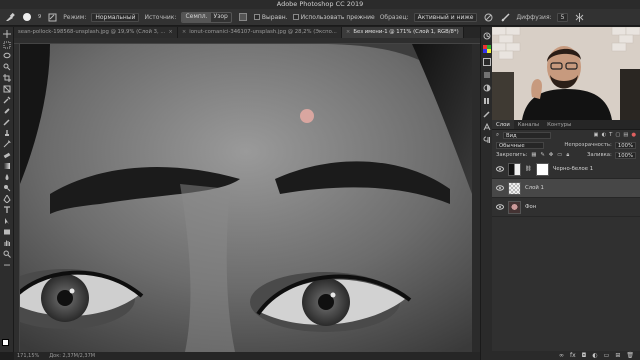 The image size is (640, 360). What do you see at coordinates (542, 169) in the screenshot?
I see `layer-mask-thumbnail` at bounding box center [542, 169].